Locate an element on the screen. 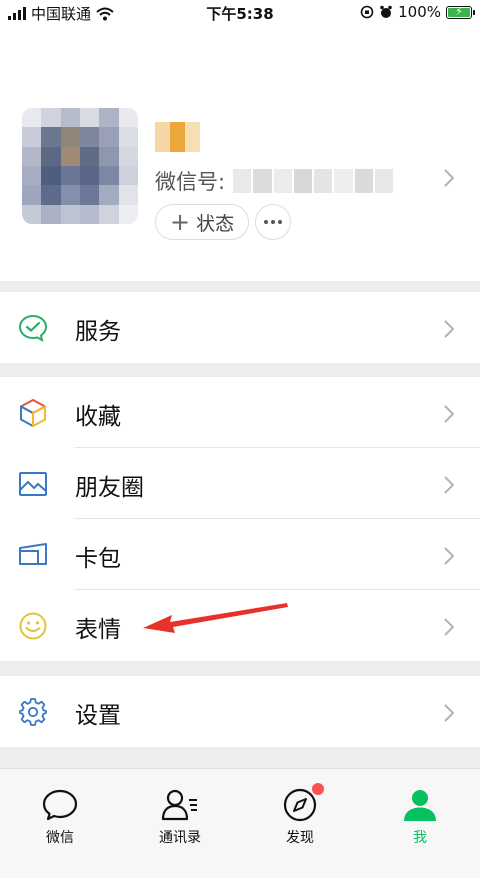 The width and height of the screenshot is (480, 878). menu-item-settings: 设置 is located at coordinates (240, 711).